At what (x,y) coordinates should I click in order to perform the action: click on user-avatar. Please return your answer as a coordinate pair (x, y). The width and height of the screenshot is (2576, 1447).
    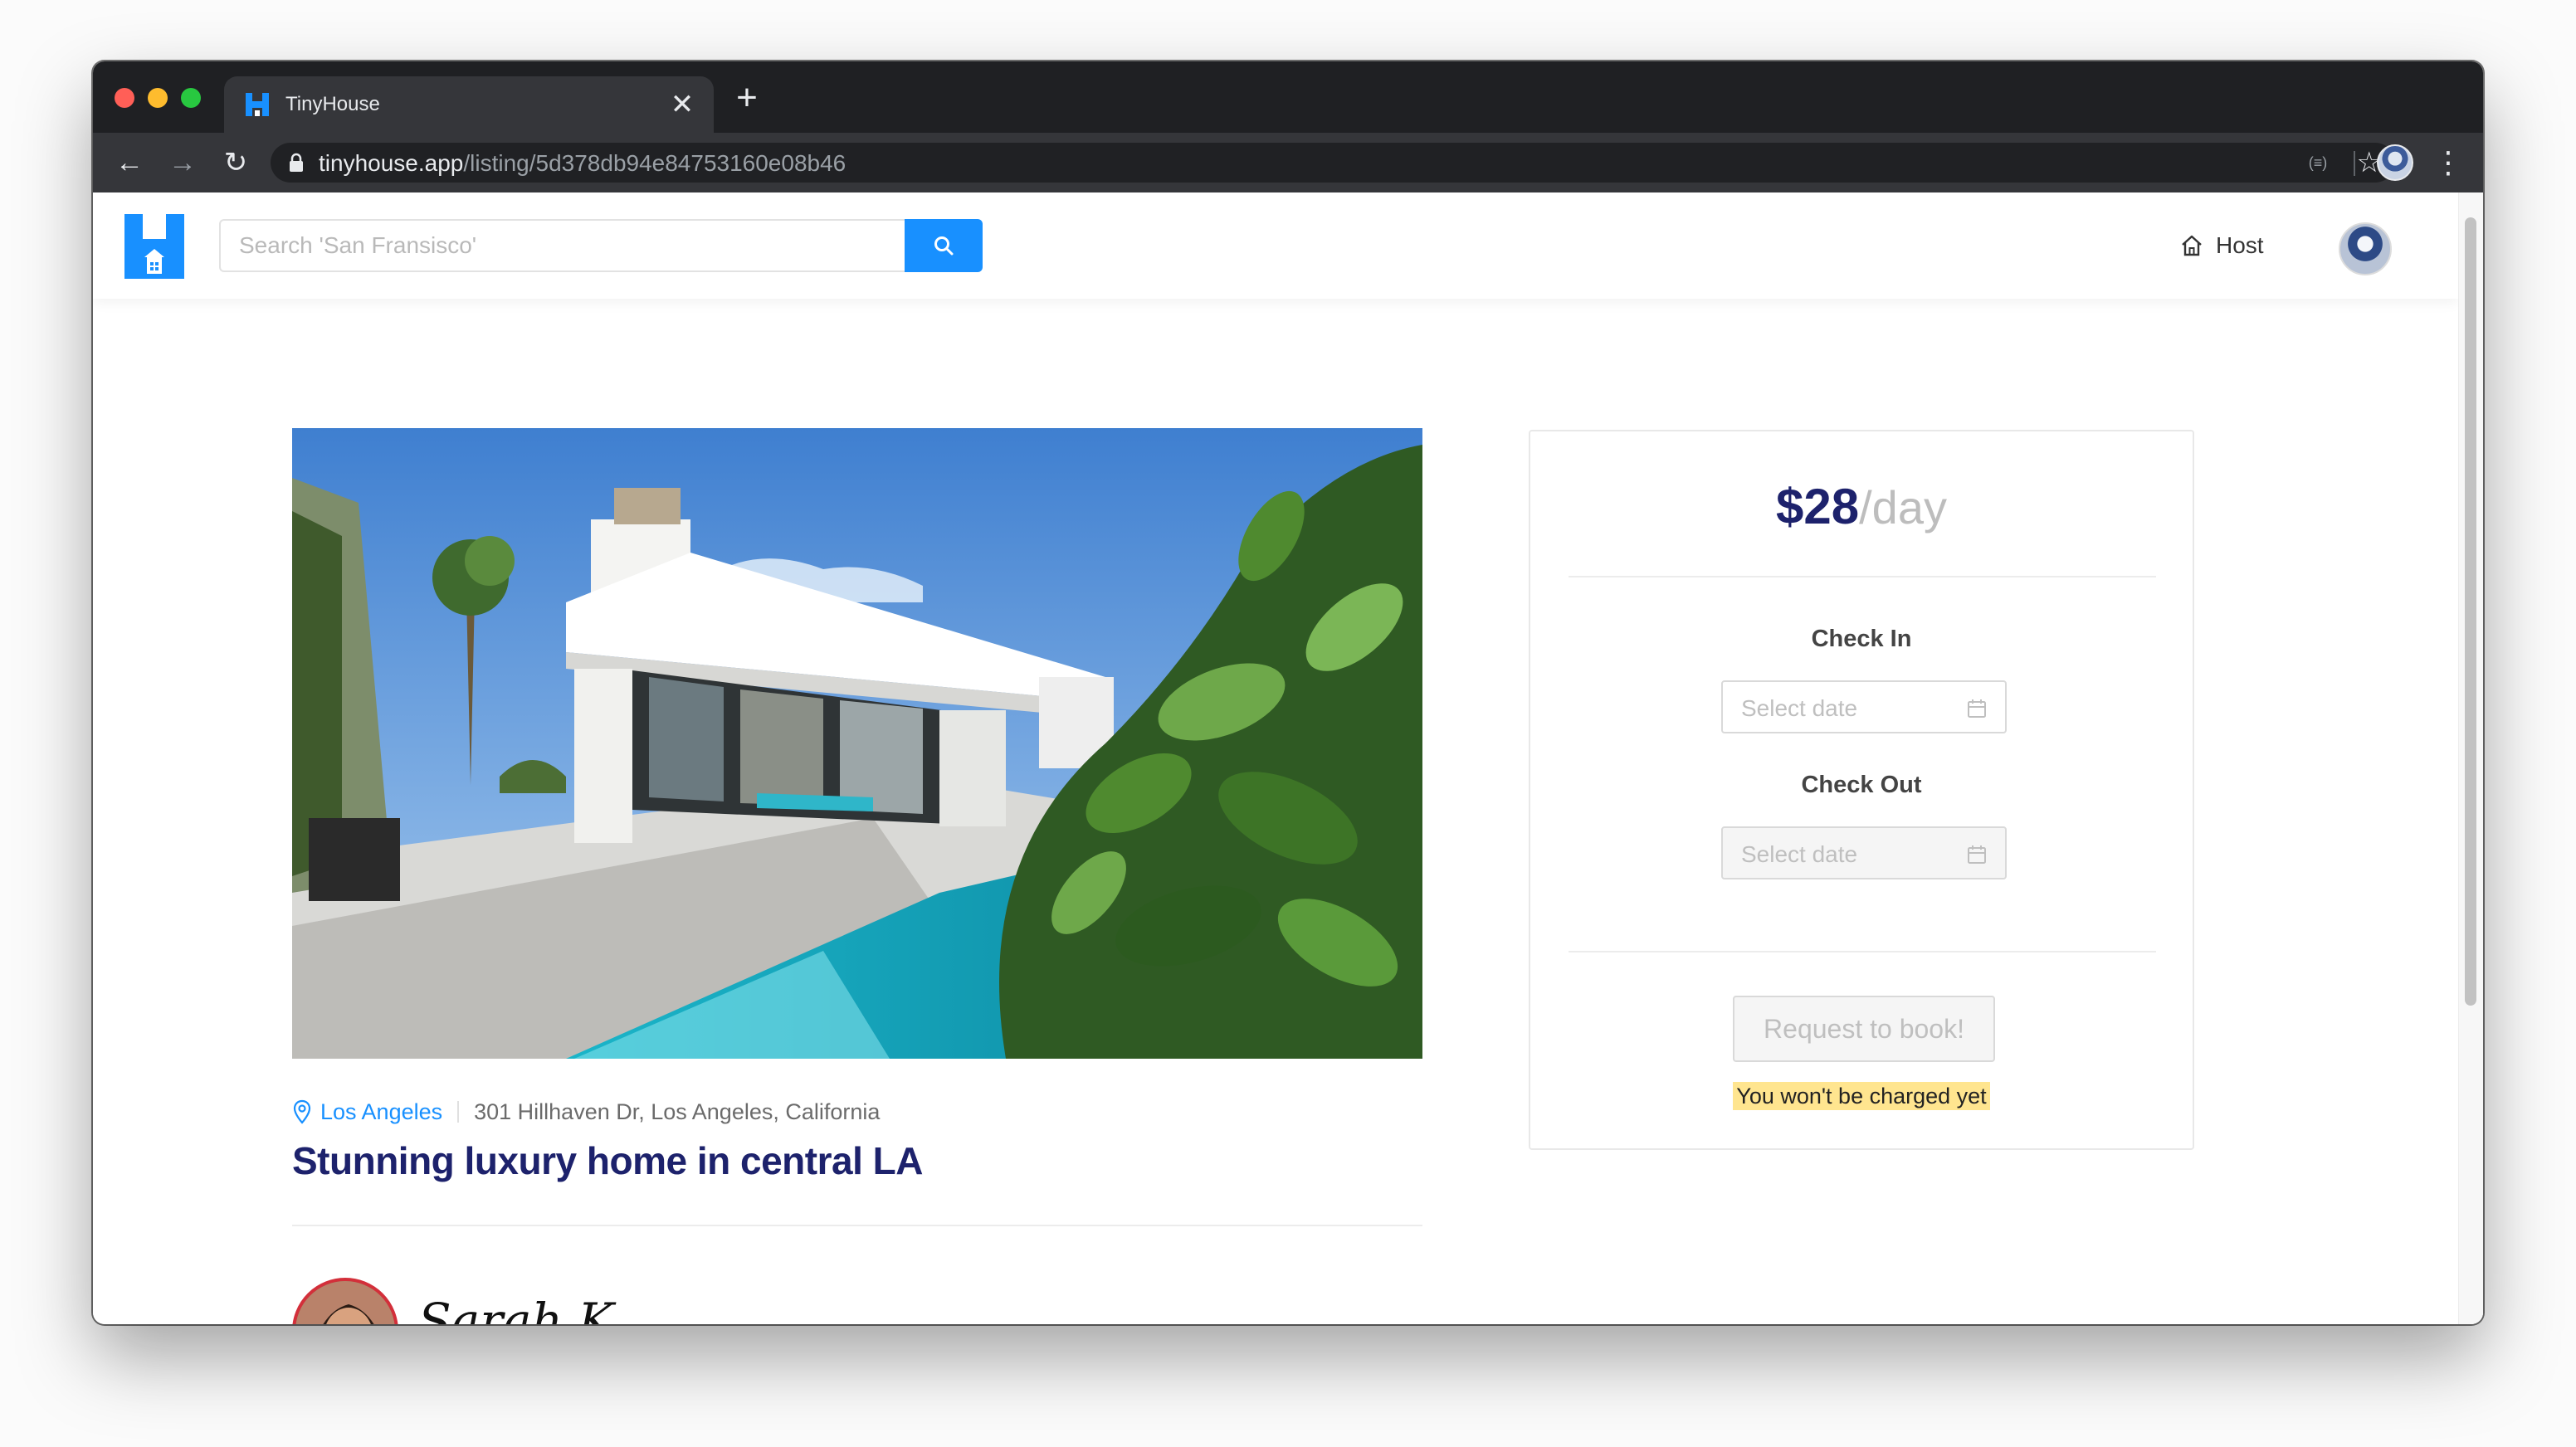
    Looking at the image, I should click on (2366, 248).